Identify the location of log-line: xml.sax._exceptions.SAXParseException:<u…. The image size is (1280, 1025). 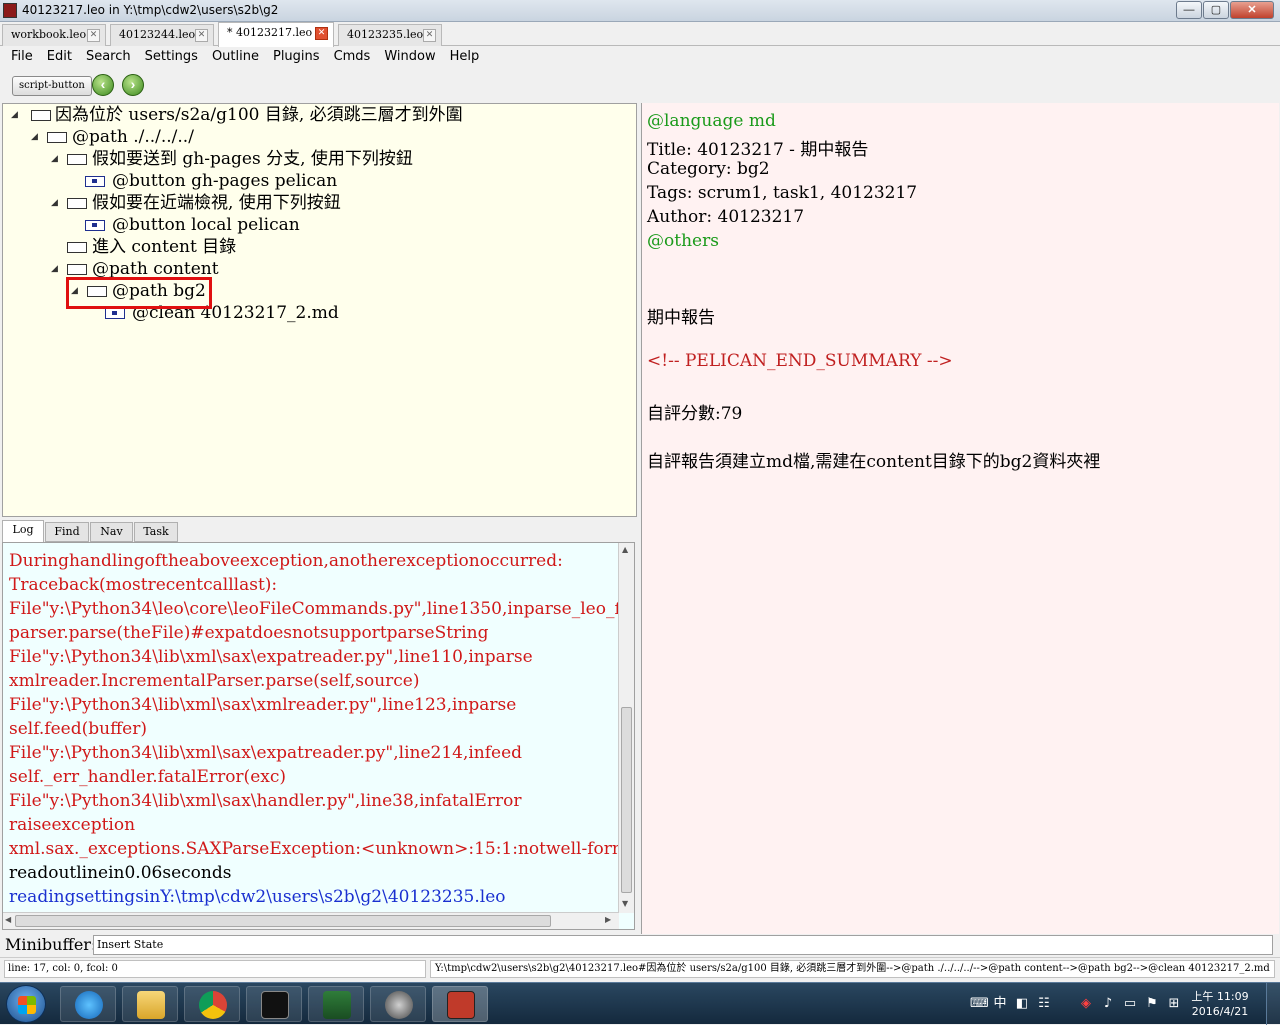
(321, 849).